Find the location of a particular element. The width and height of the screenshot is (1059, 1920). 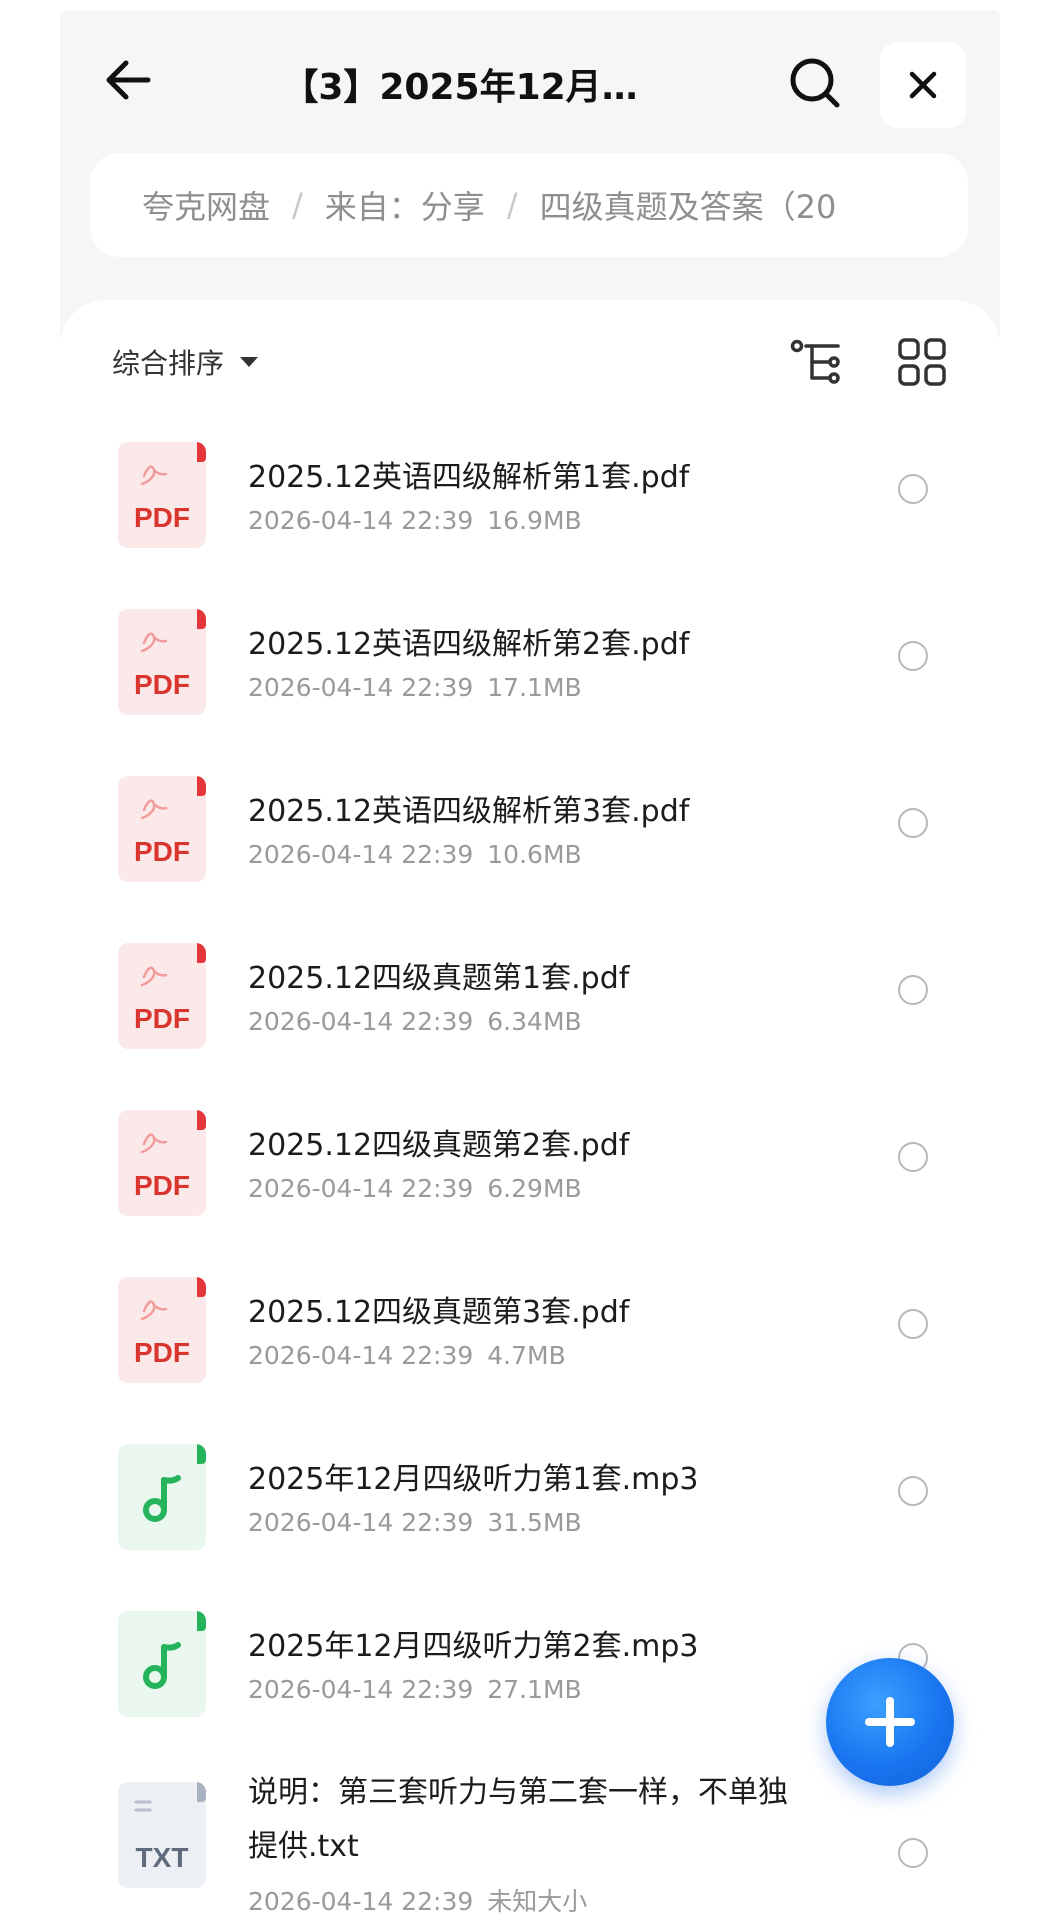

file-name: 2025.12四级真题第2套.pdf is located at coordinates (439, 1145).